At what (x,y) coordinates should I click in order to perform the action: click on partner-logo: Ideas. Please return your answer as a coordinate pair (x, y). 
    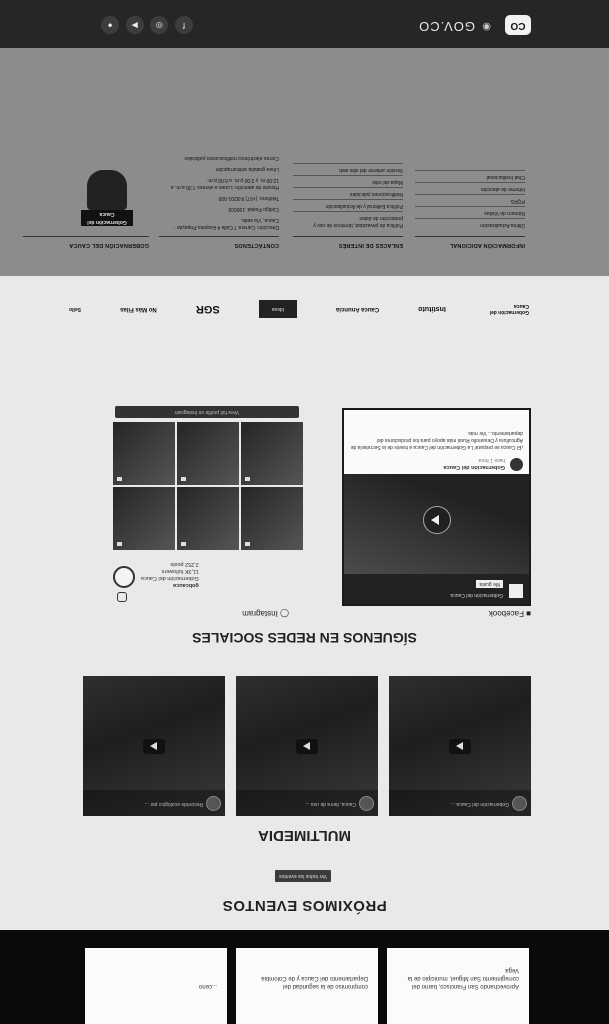
    Looking at the image, I should click on (277, 309).